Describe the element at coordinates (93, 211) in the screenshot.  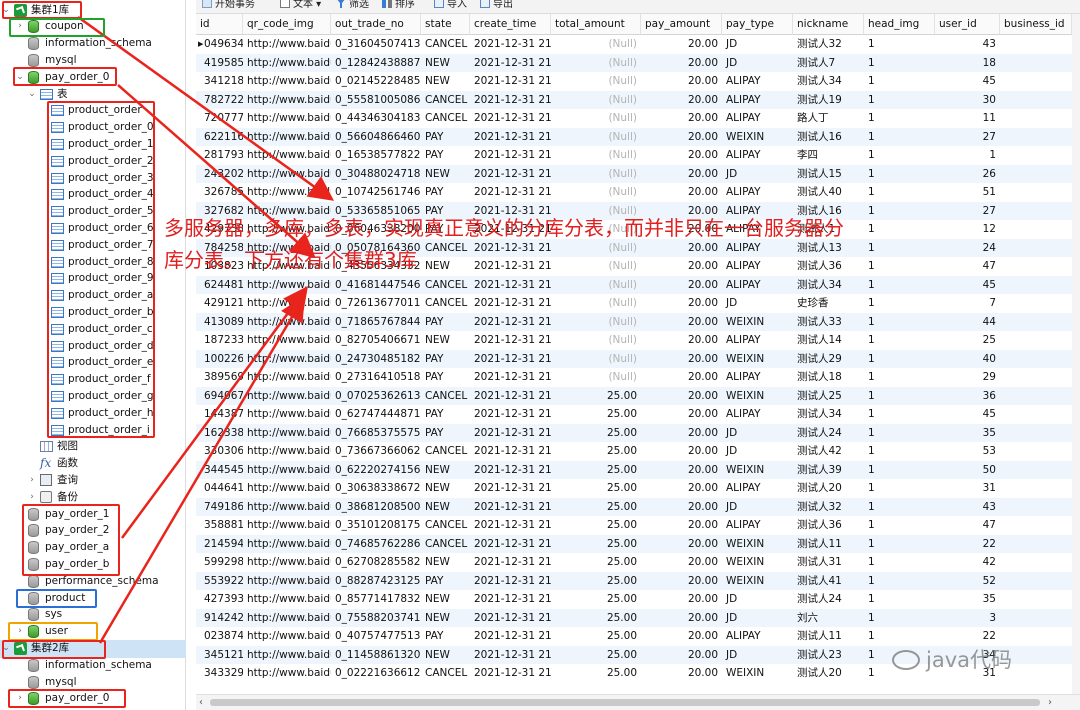
I see `tree-node: product_order_5` at that location.